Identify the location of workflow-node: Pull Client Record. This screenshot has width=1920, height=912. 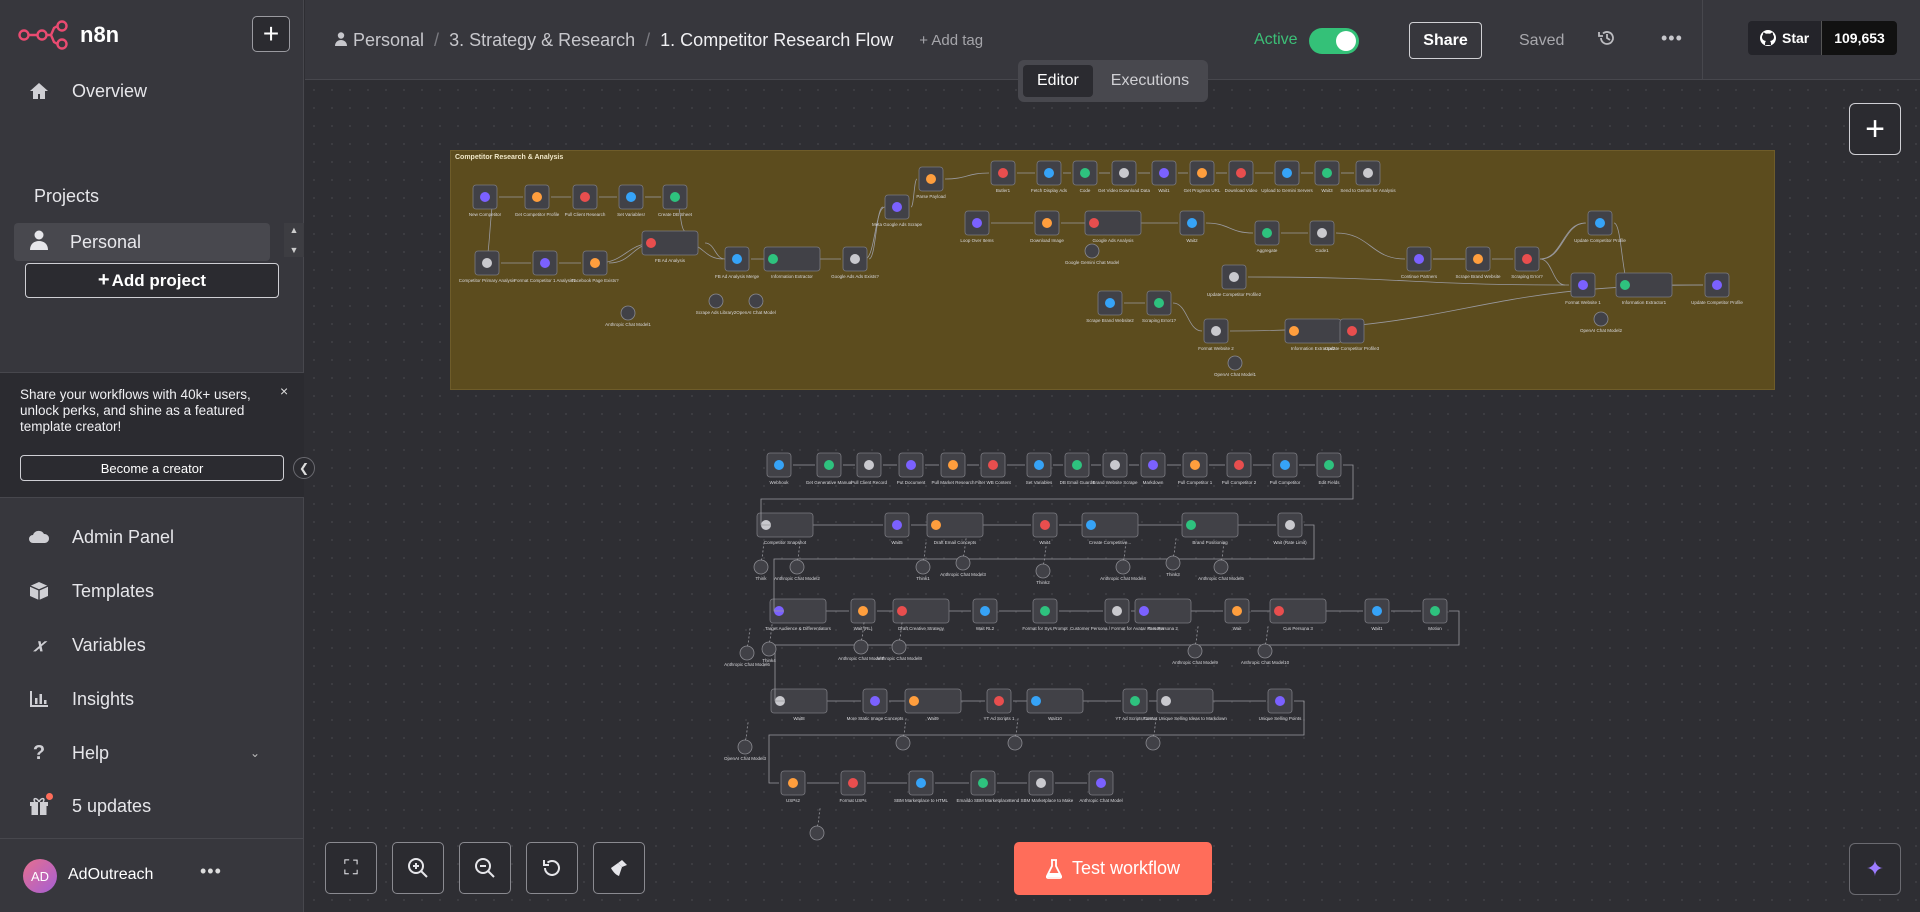
(869, 468).